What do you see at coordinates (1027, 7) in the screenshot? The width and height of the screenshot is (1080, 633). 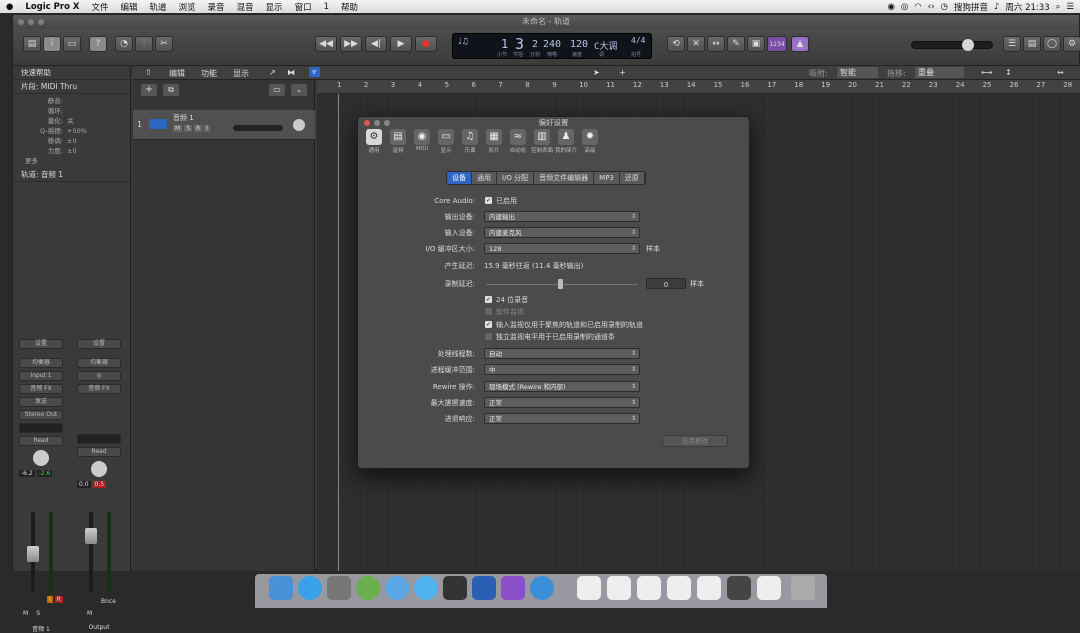 I see `clock: 周六 21:33` at bounding box center [1027, 7].